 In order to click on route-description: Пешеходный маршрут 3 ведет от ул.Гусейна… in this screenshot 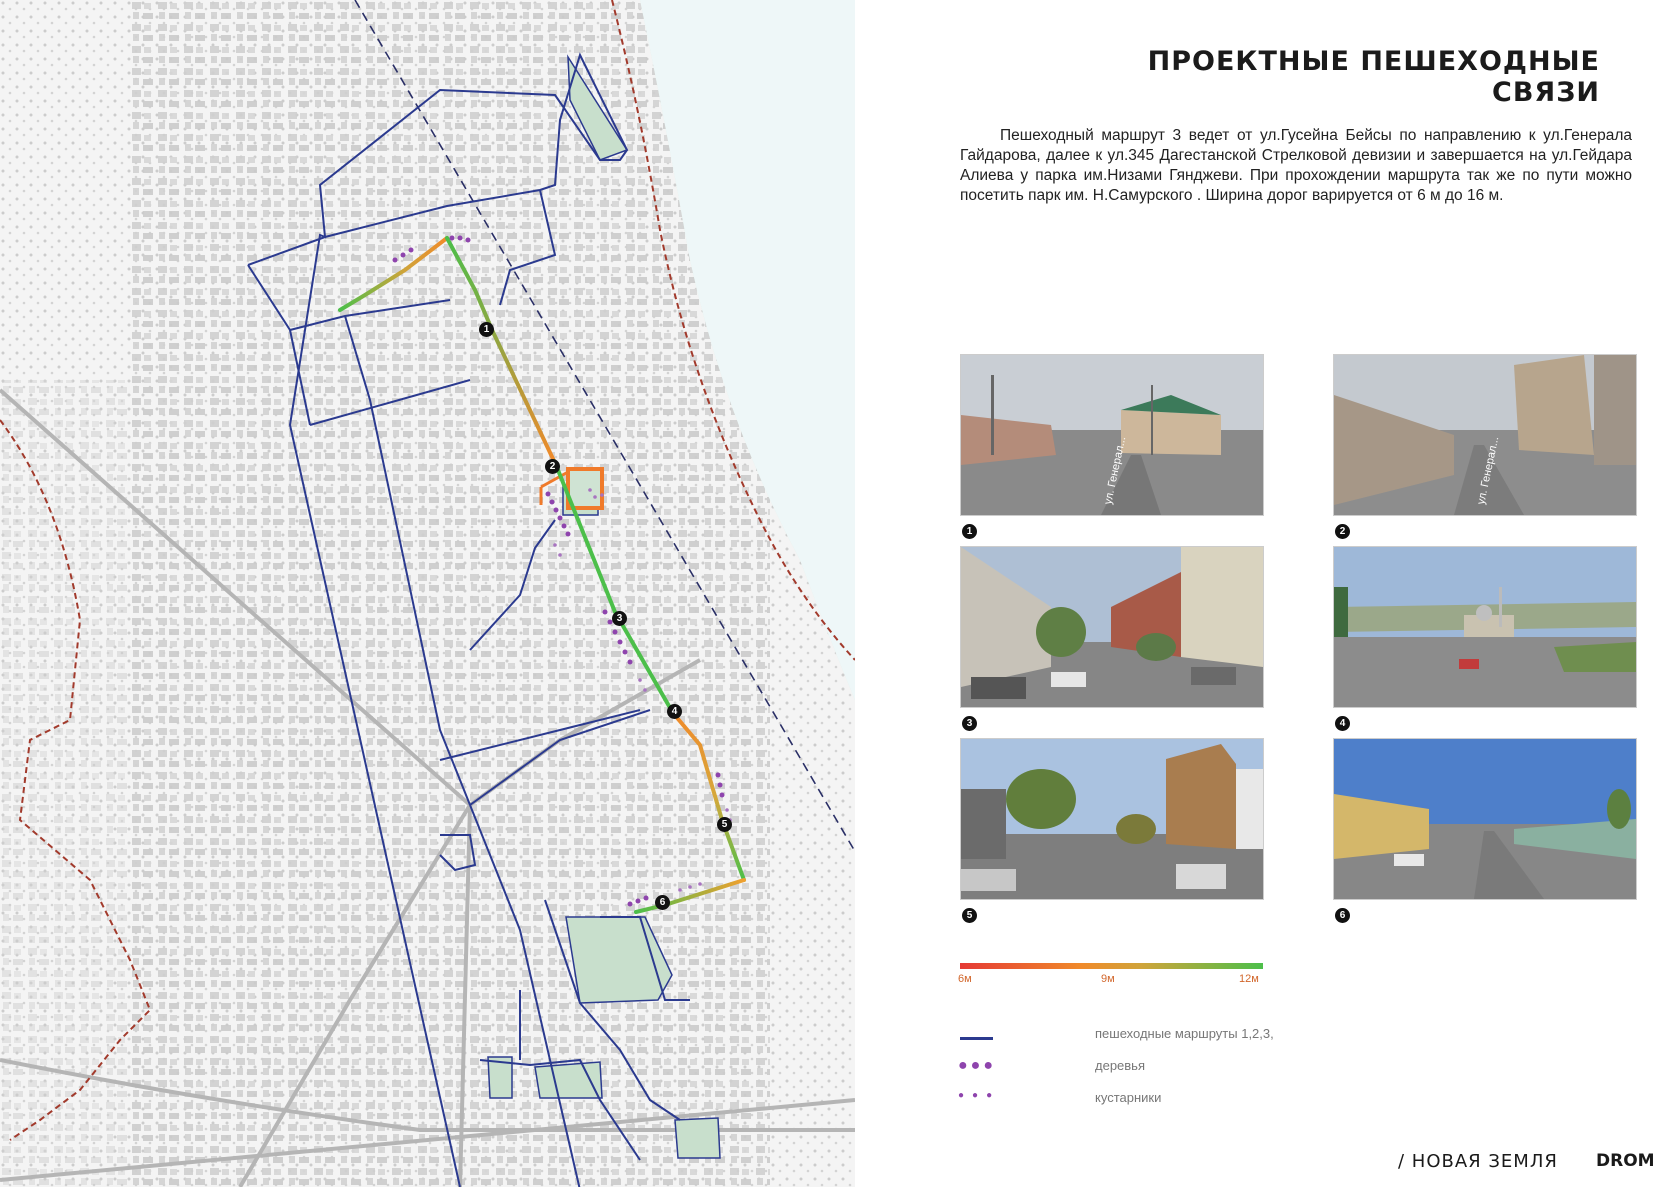, I will do `click(1296, 165)`.